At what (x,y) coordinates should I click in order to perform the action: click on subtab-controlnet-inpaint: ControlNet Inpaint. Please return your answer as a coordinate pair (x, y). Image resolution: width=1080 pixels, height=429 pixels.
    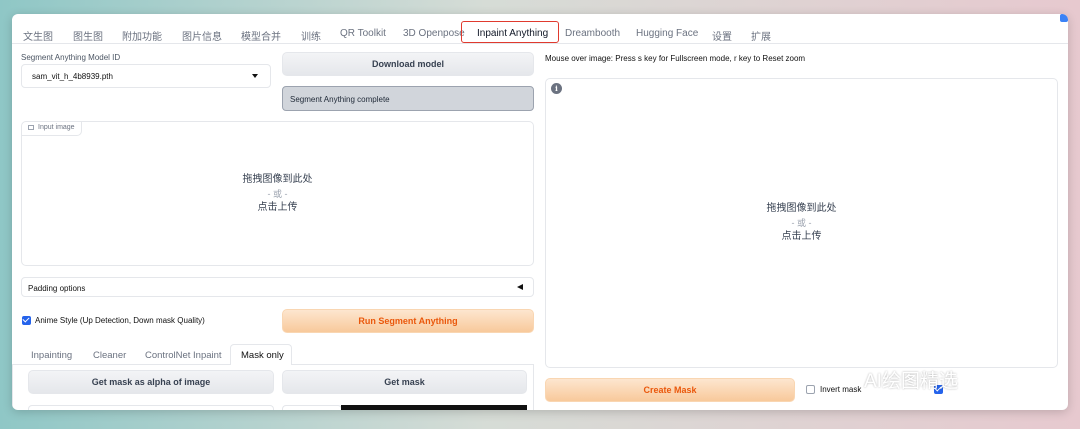
    Looking at the image, I should click on (183, 355).